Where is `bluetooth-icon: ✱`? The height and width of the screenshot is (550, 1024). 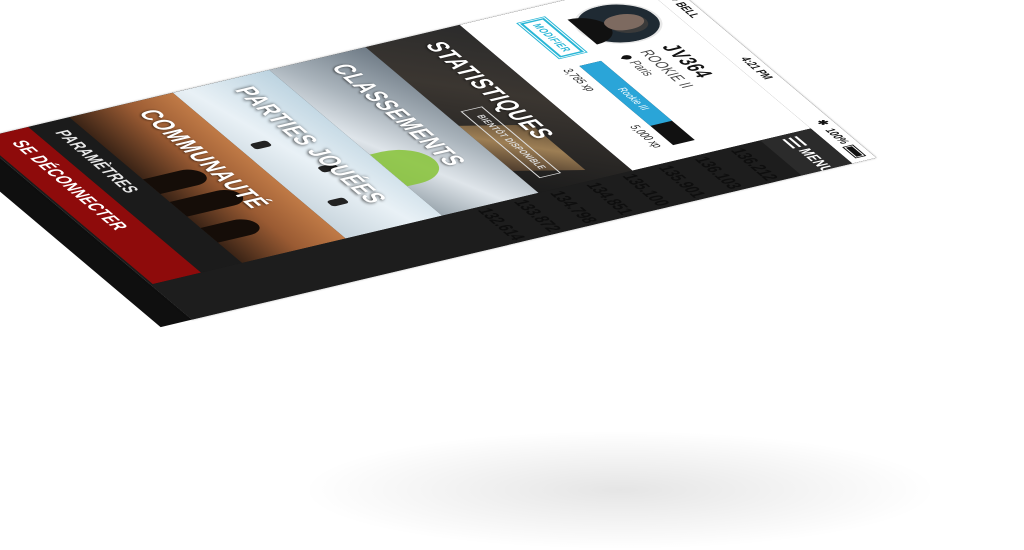
bluetooth-icon: ✱ is located at coordinates (822, 122).